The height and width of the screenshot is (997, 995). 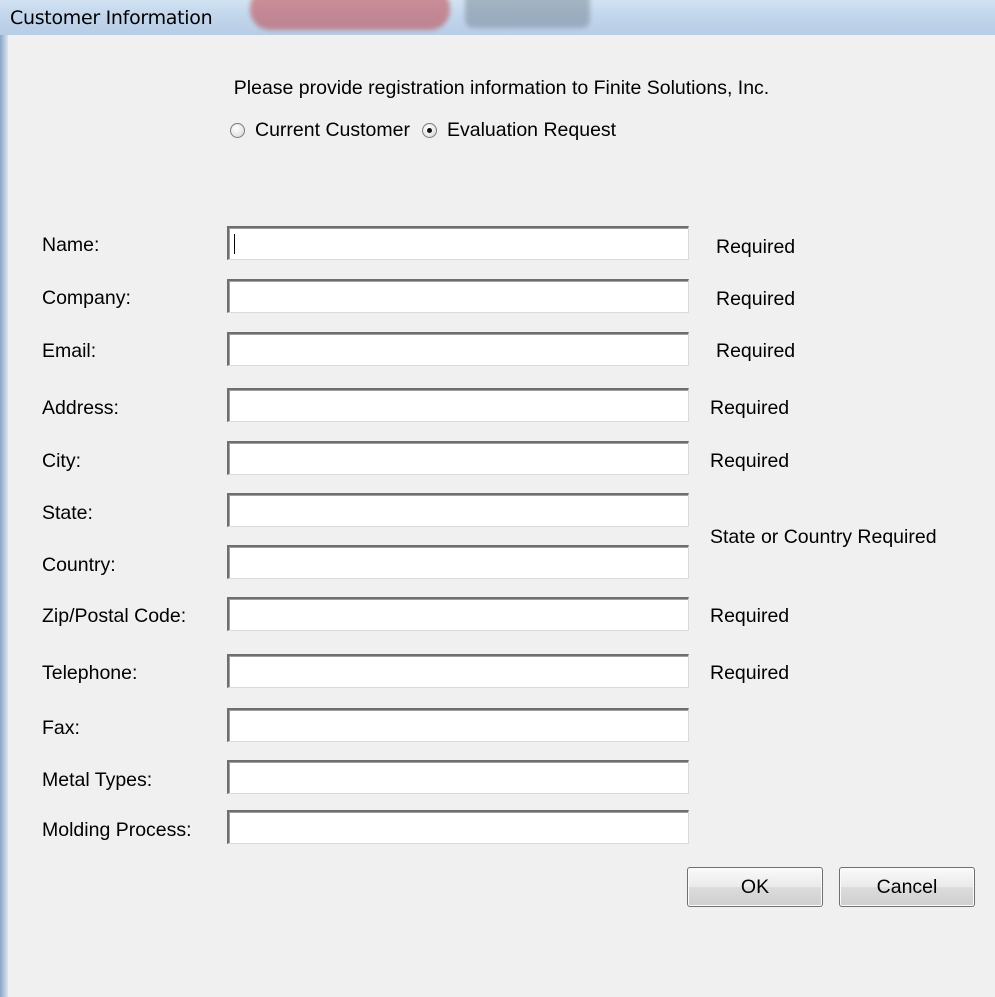 I want to click on title-bar: Customer Information, so click(x=497, y=17).